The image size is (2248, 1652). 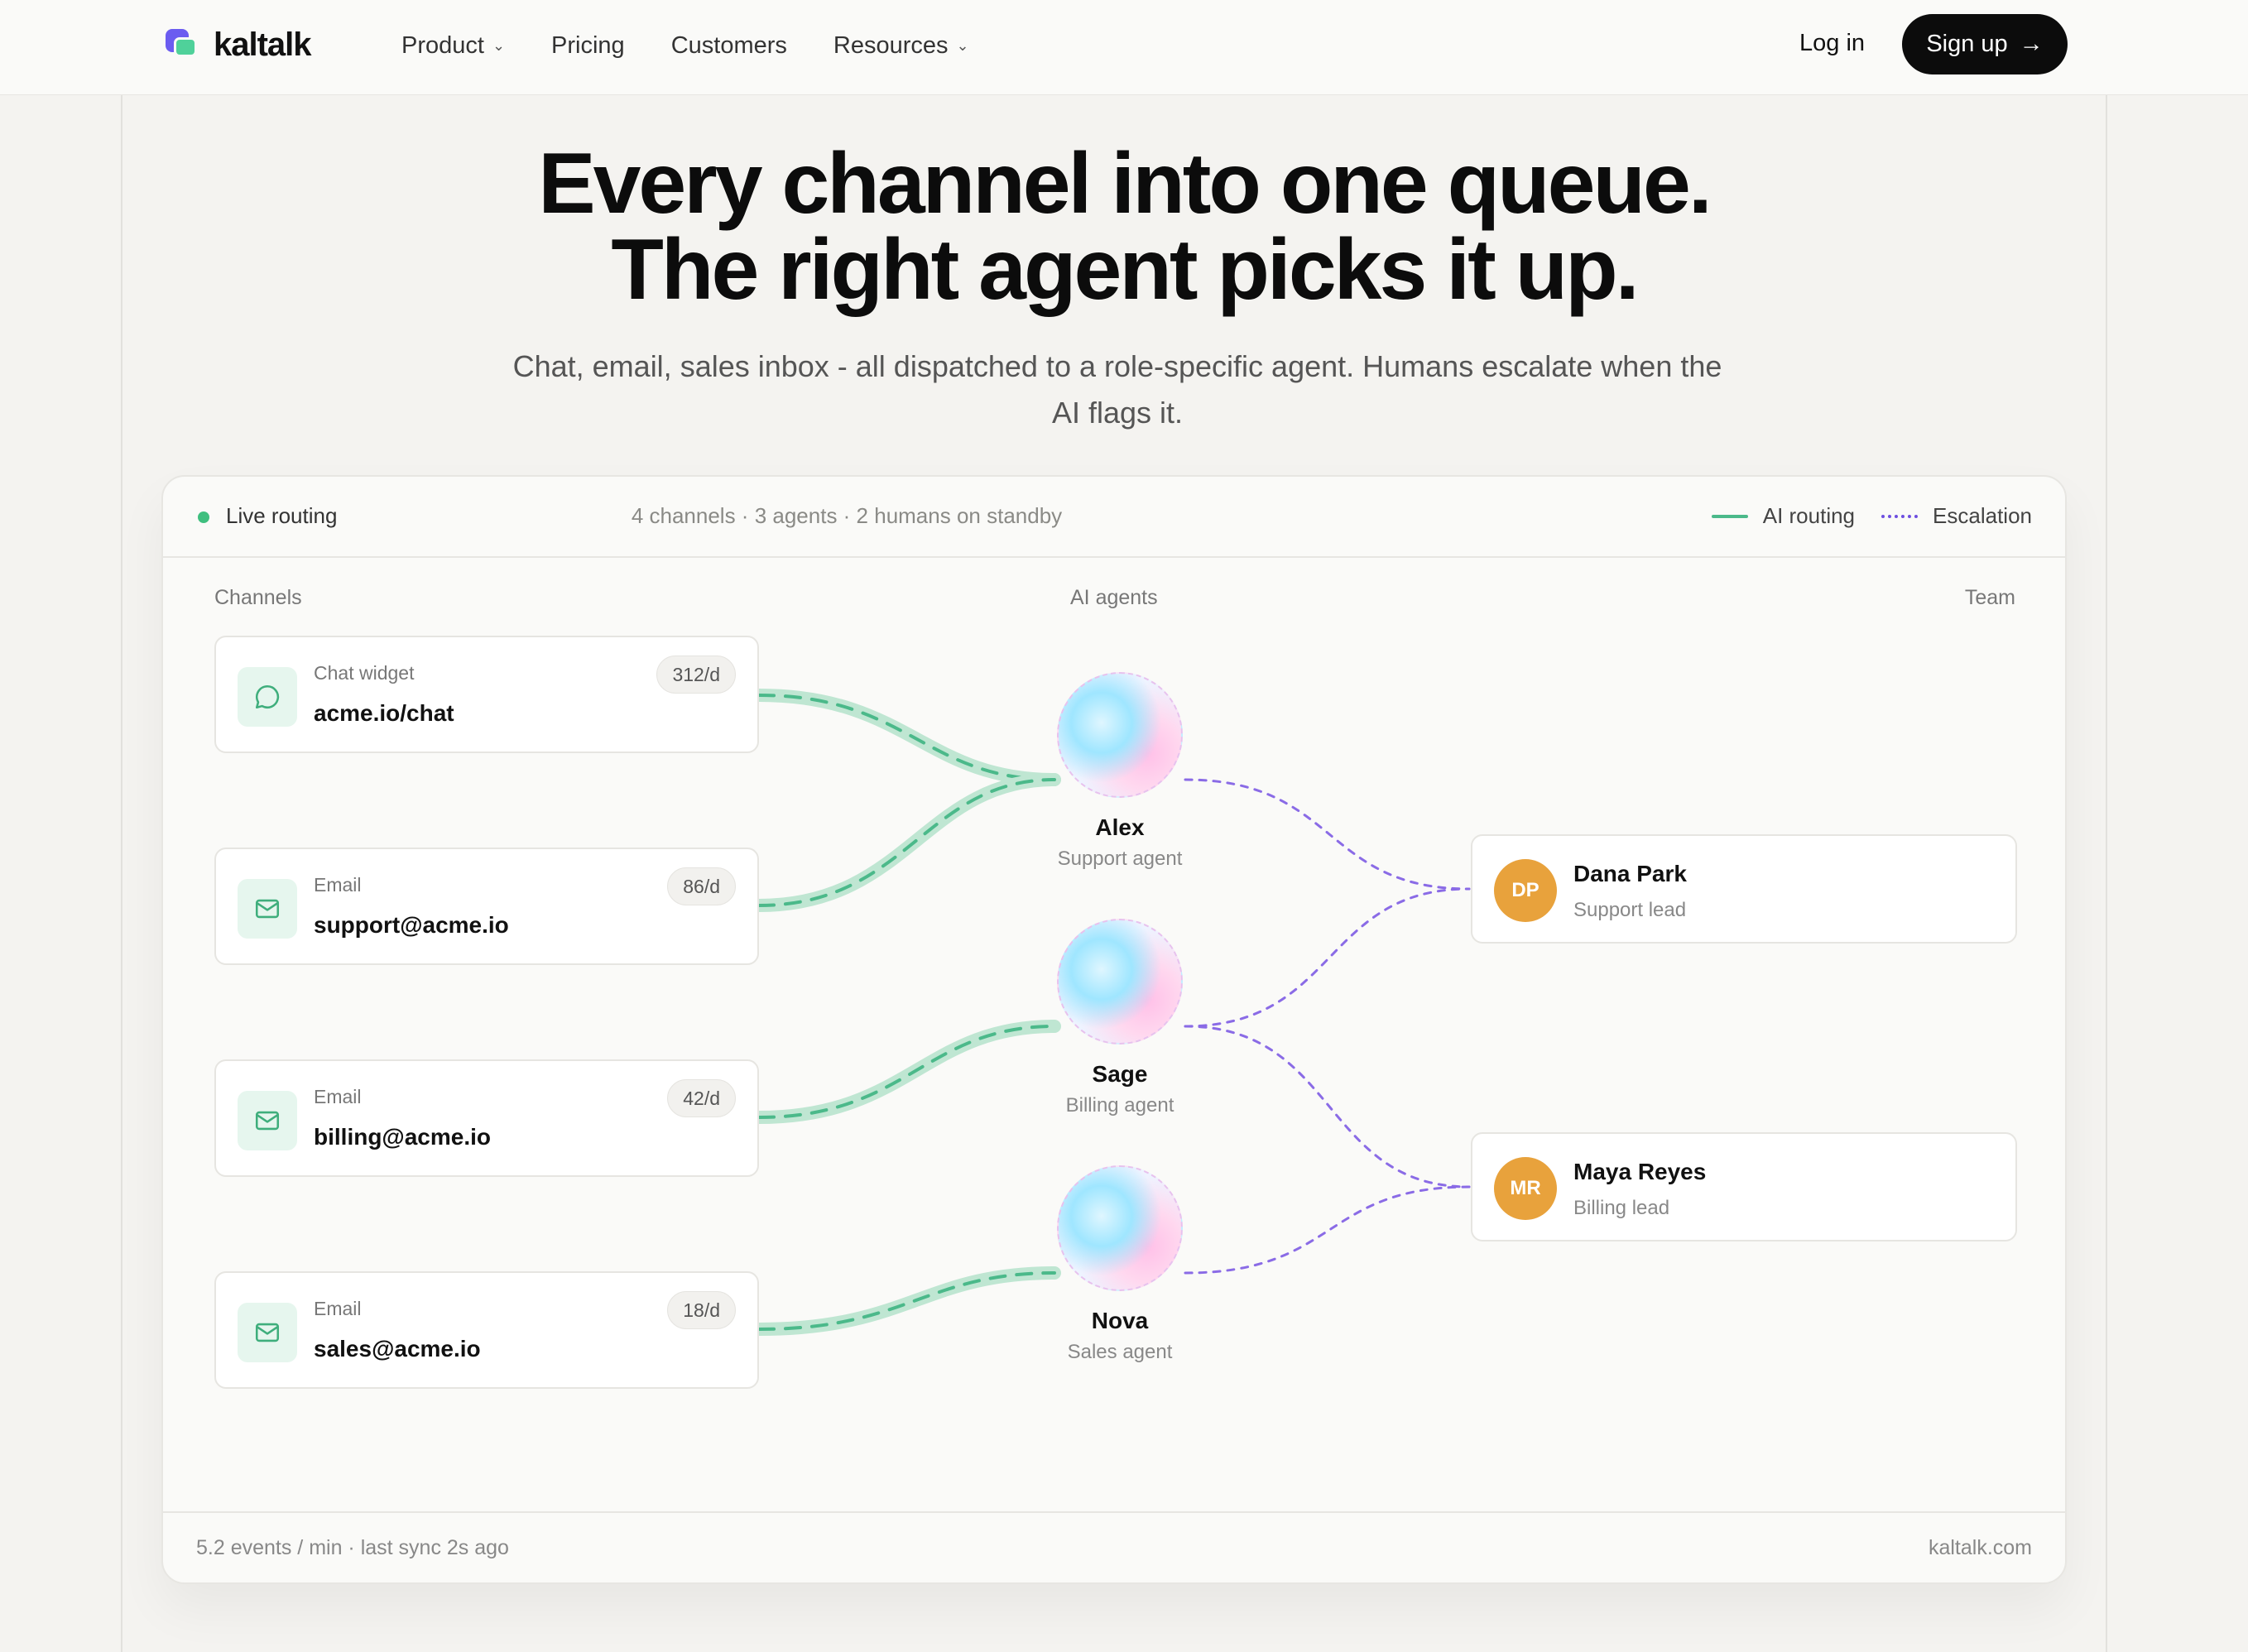 I want to click on nav-product: Product ⌄, so click(x=453, y=46).